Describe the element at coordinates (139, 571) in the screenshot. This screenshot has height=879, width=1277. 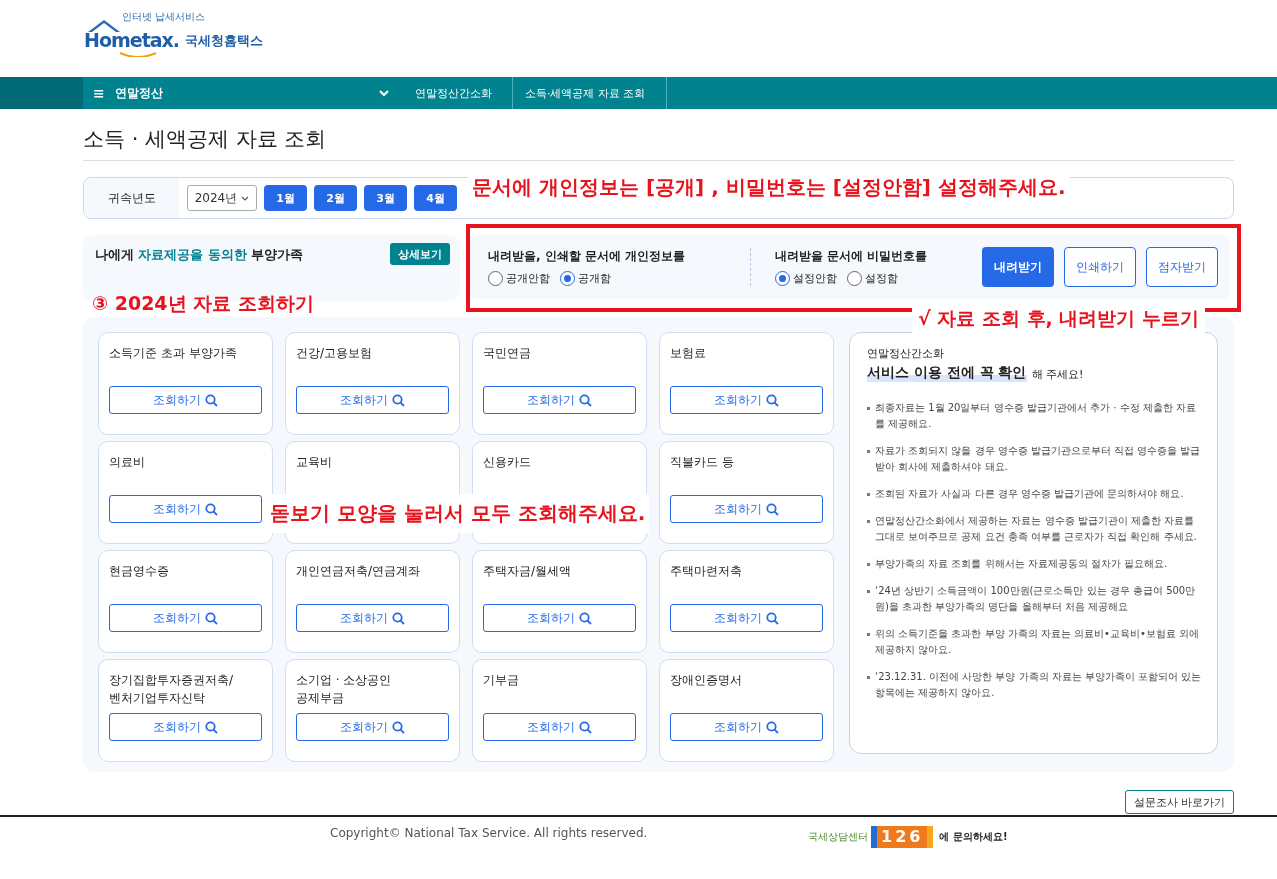
I see `card-title: 현금영수증` at that location.